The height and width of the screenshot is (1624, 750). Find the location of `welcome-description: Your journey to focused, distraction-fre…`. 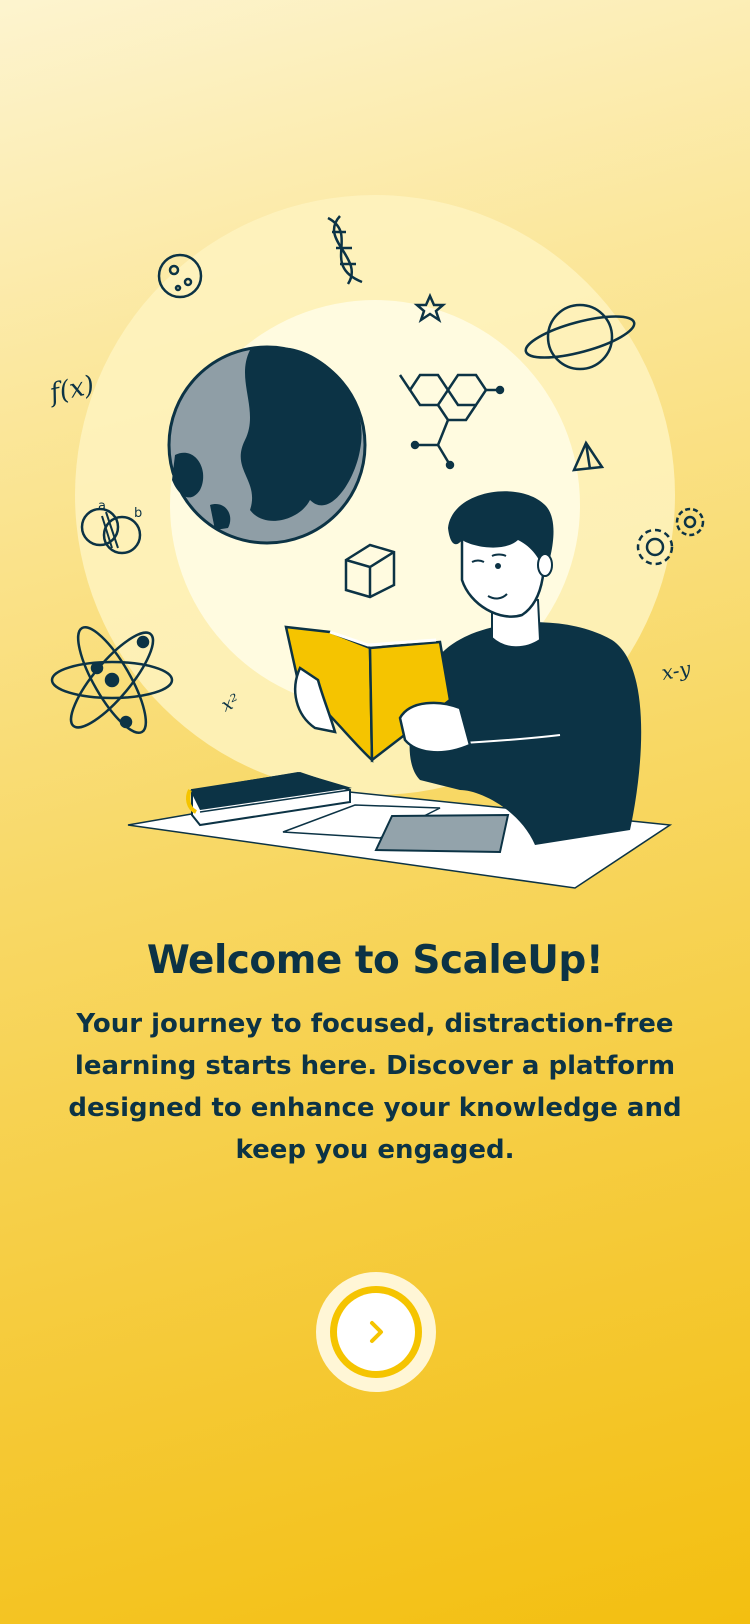

welcome-description: Your journey to focused, distraction-fre… is located at coordinates (375, 1087).